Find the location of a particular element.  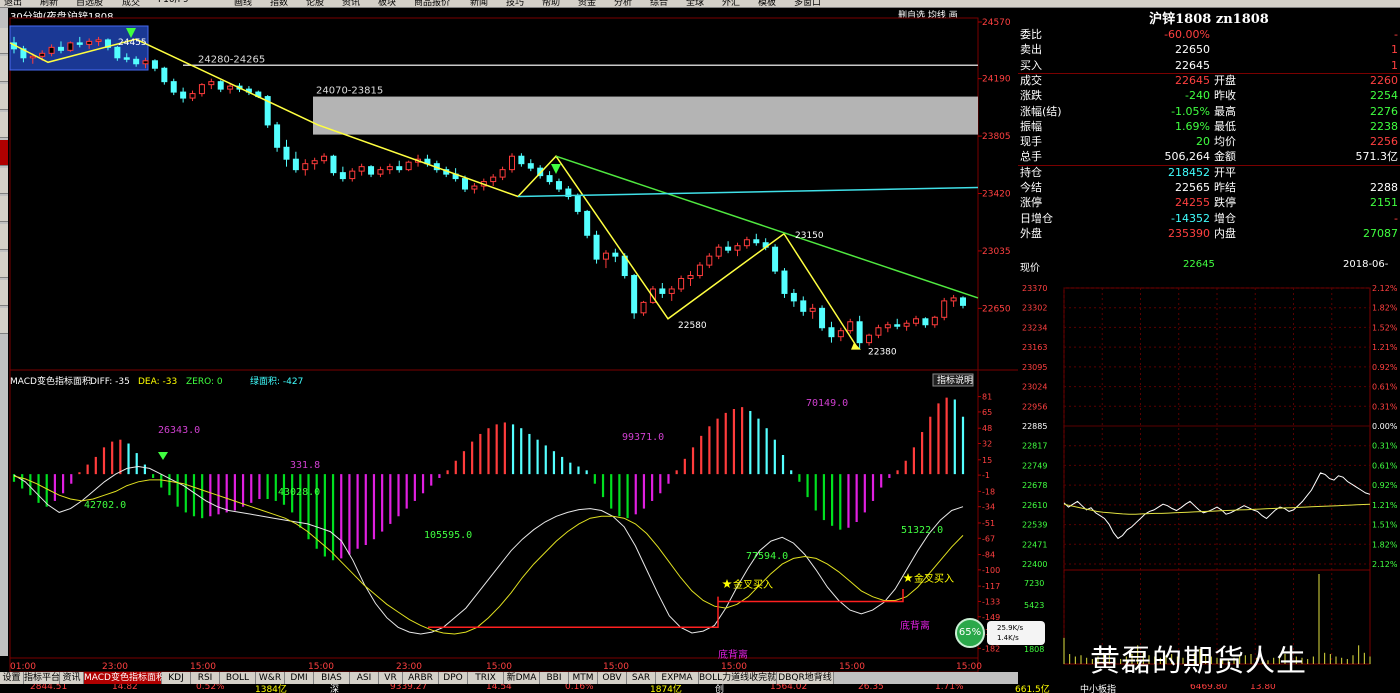

indicator-tab: 指标平台 is located at coordinates (42, 678).